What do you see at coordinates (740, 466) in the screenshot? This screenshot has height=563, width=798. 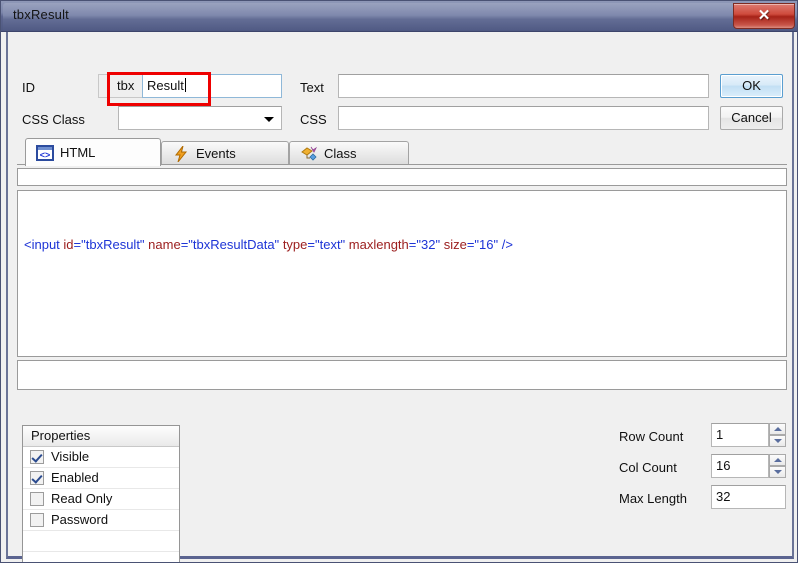 I see `col-count-input: 16` at bounding box center [740, 466].